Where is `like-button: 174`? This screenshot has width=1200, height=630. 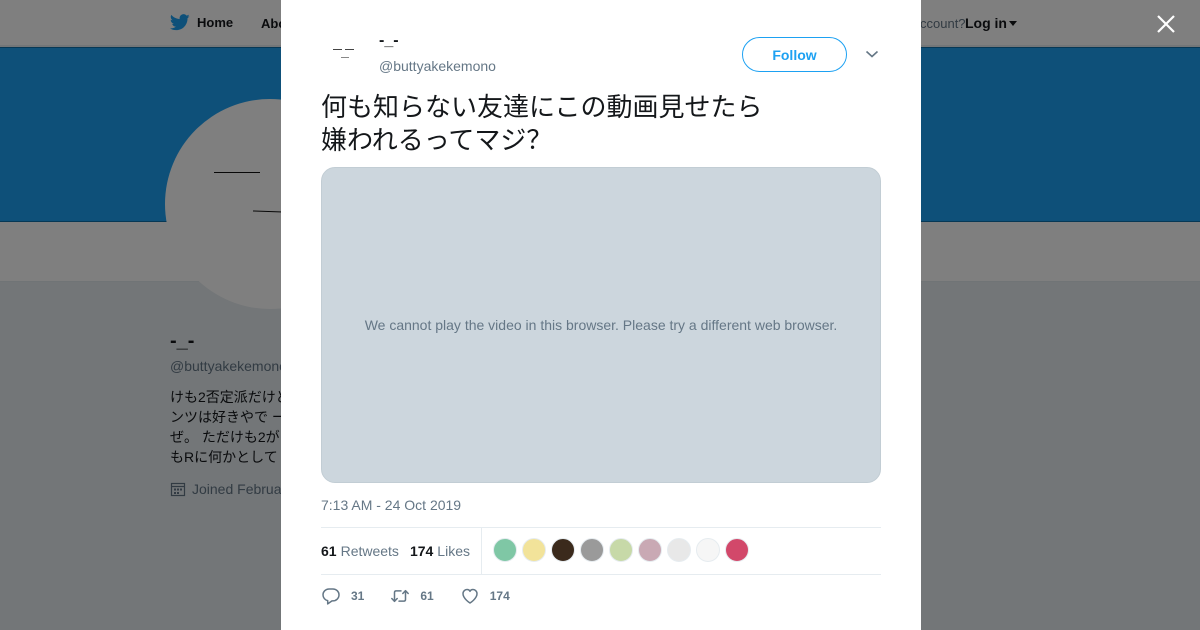 like-button: 174 is located at coordinates (485, 596).